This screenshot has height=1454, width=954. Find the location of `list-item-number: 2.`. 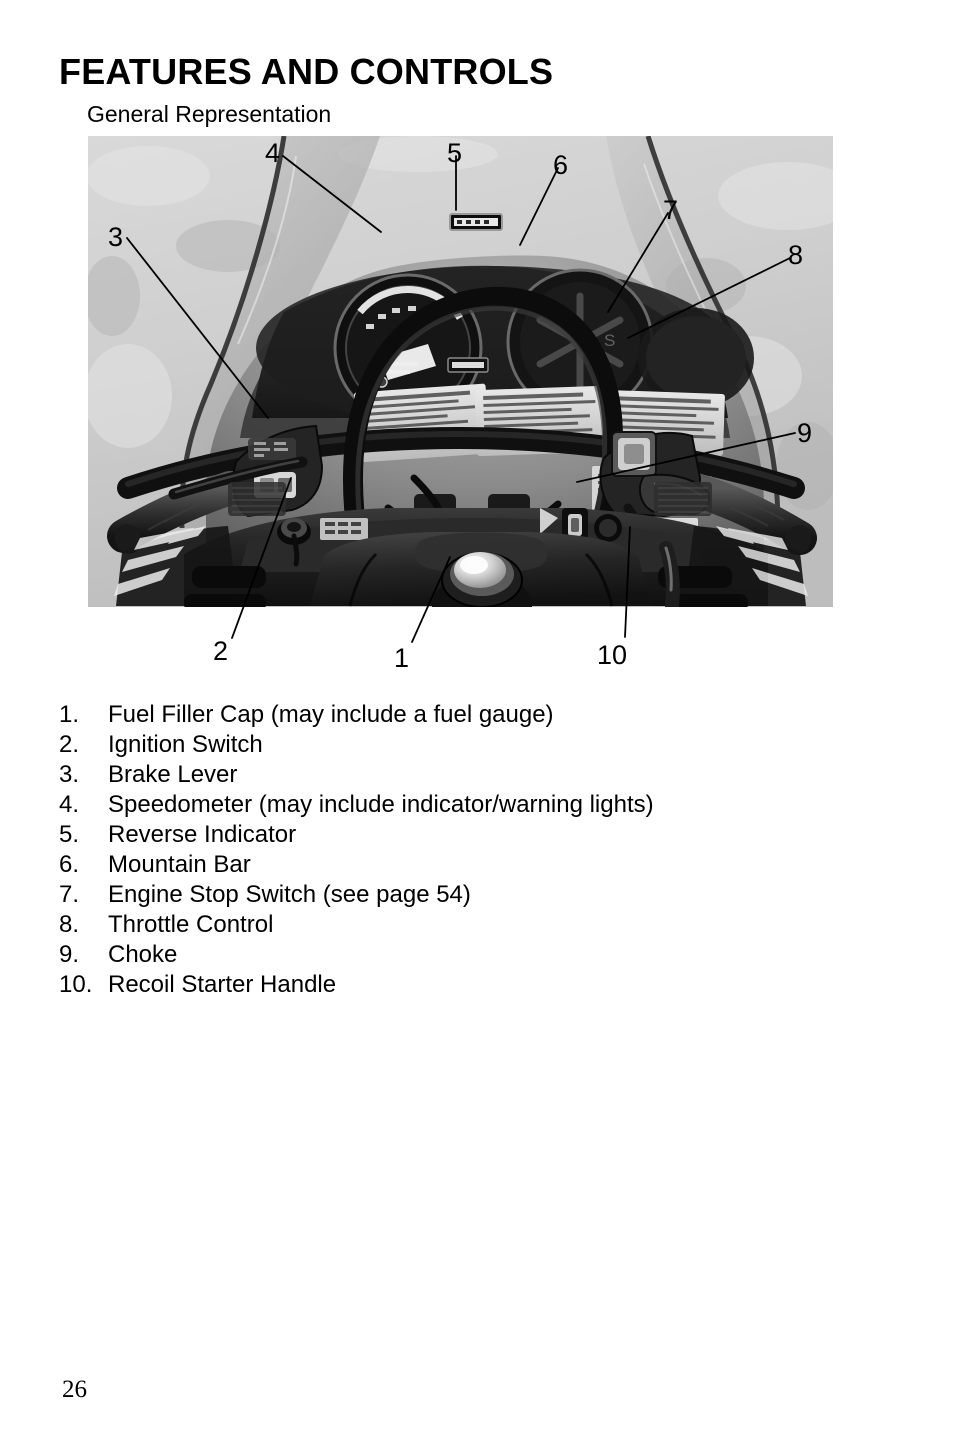

list-item-number: 2. is located at coordinates (69, 744).